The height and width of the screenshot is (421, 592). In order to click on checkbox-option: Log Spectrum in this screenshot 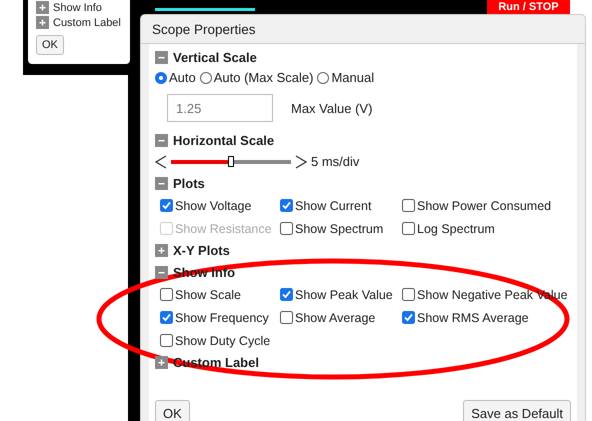, I will do `click(486, 228)`.